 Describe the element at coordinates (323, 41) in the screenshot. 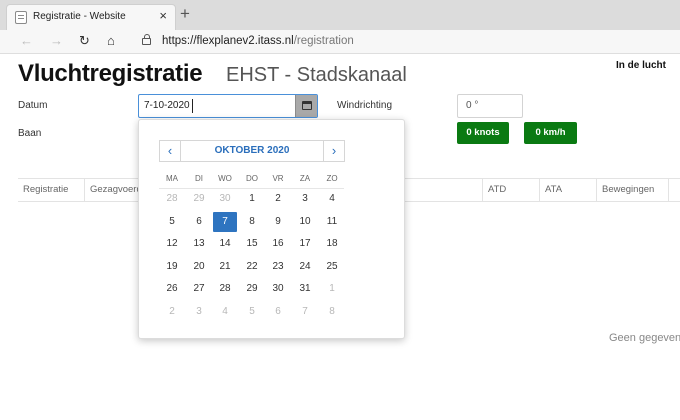

I see `url-path: /registration` at that location.